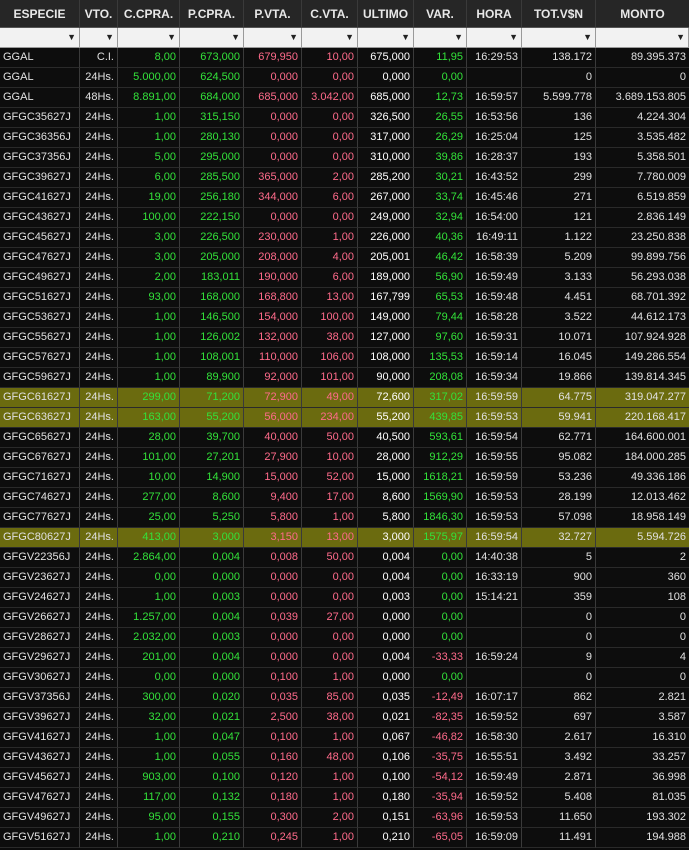  What do you see at coordinates (330, 38) in the screenshot?
I see `filter-c-vta: ▼` at bounding box center [330, 38].